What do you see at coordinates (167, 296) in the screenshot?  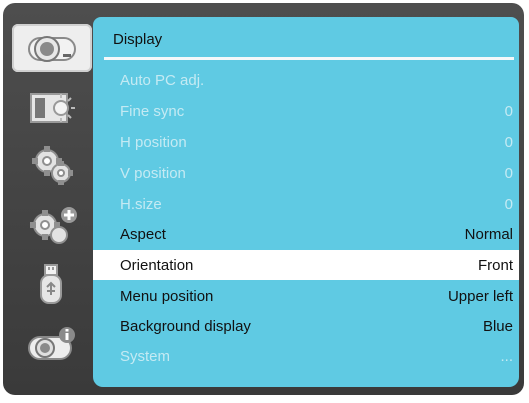 I see `row-label: Menu position` at bounding box center [167, 296].